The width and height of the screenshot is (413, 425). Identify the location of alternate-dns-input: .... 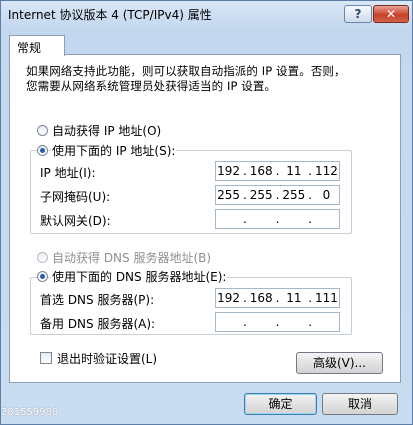
(277, 322).